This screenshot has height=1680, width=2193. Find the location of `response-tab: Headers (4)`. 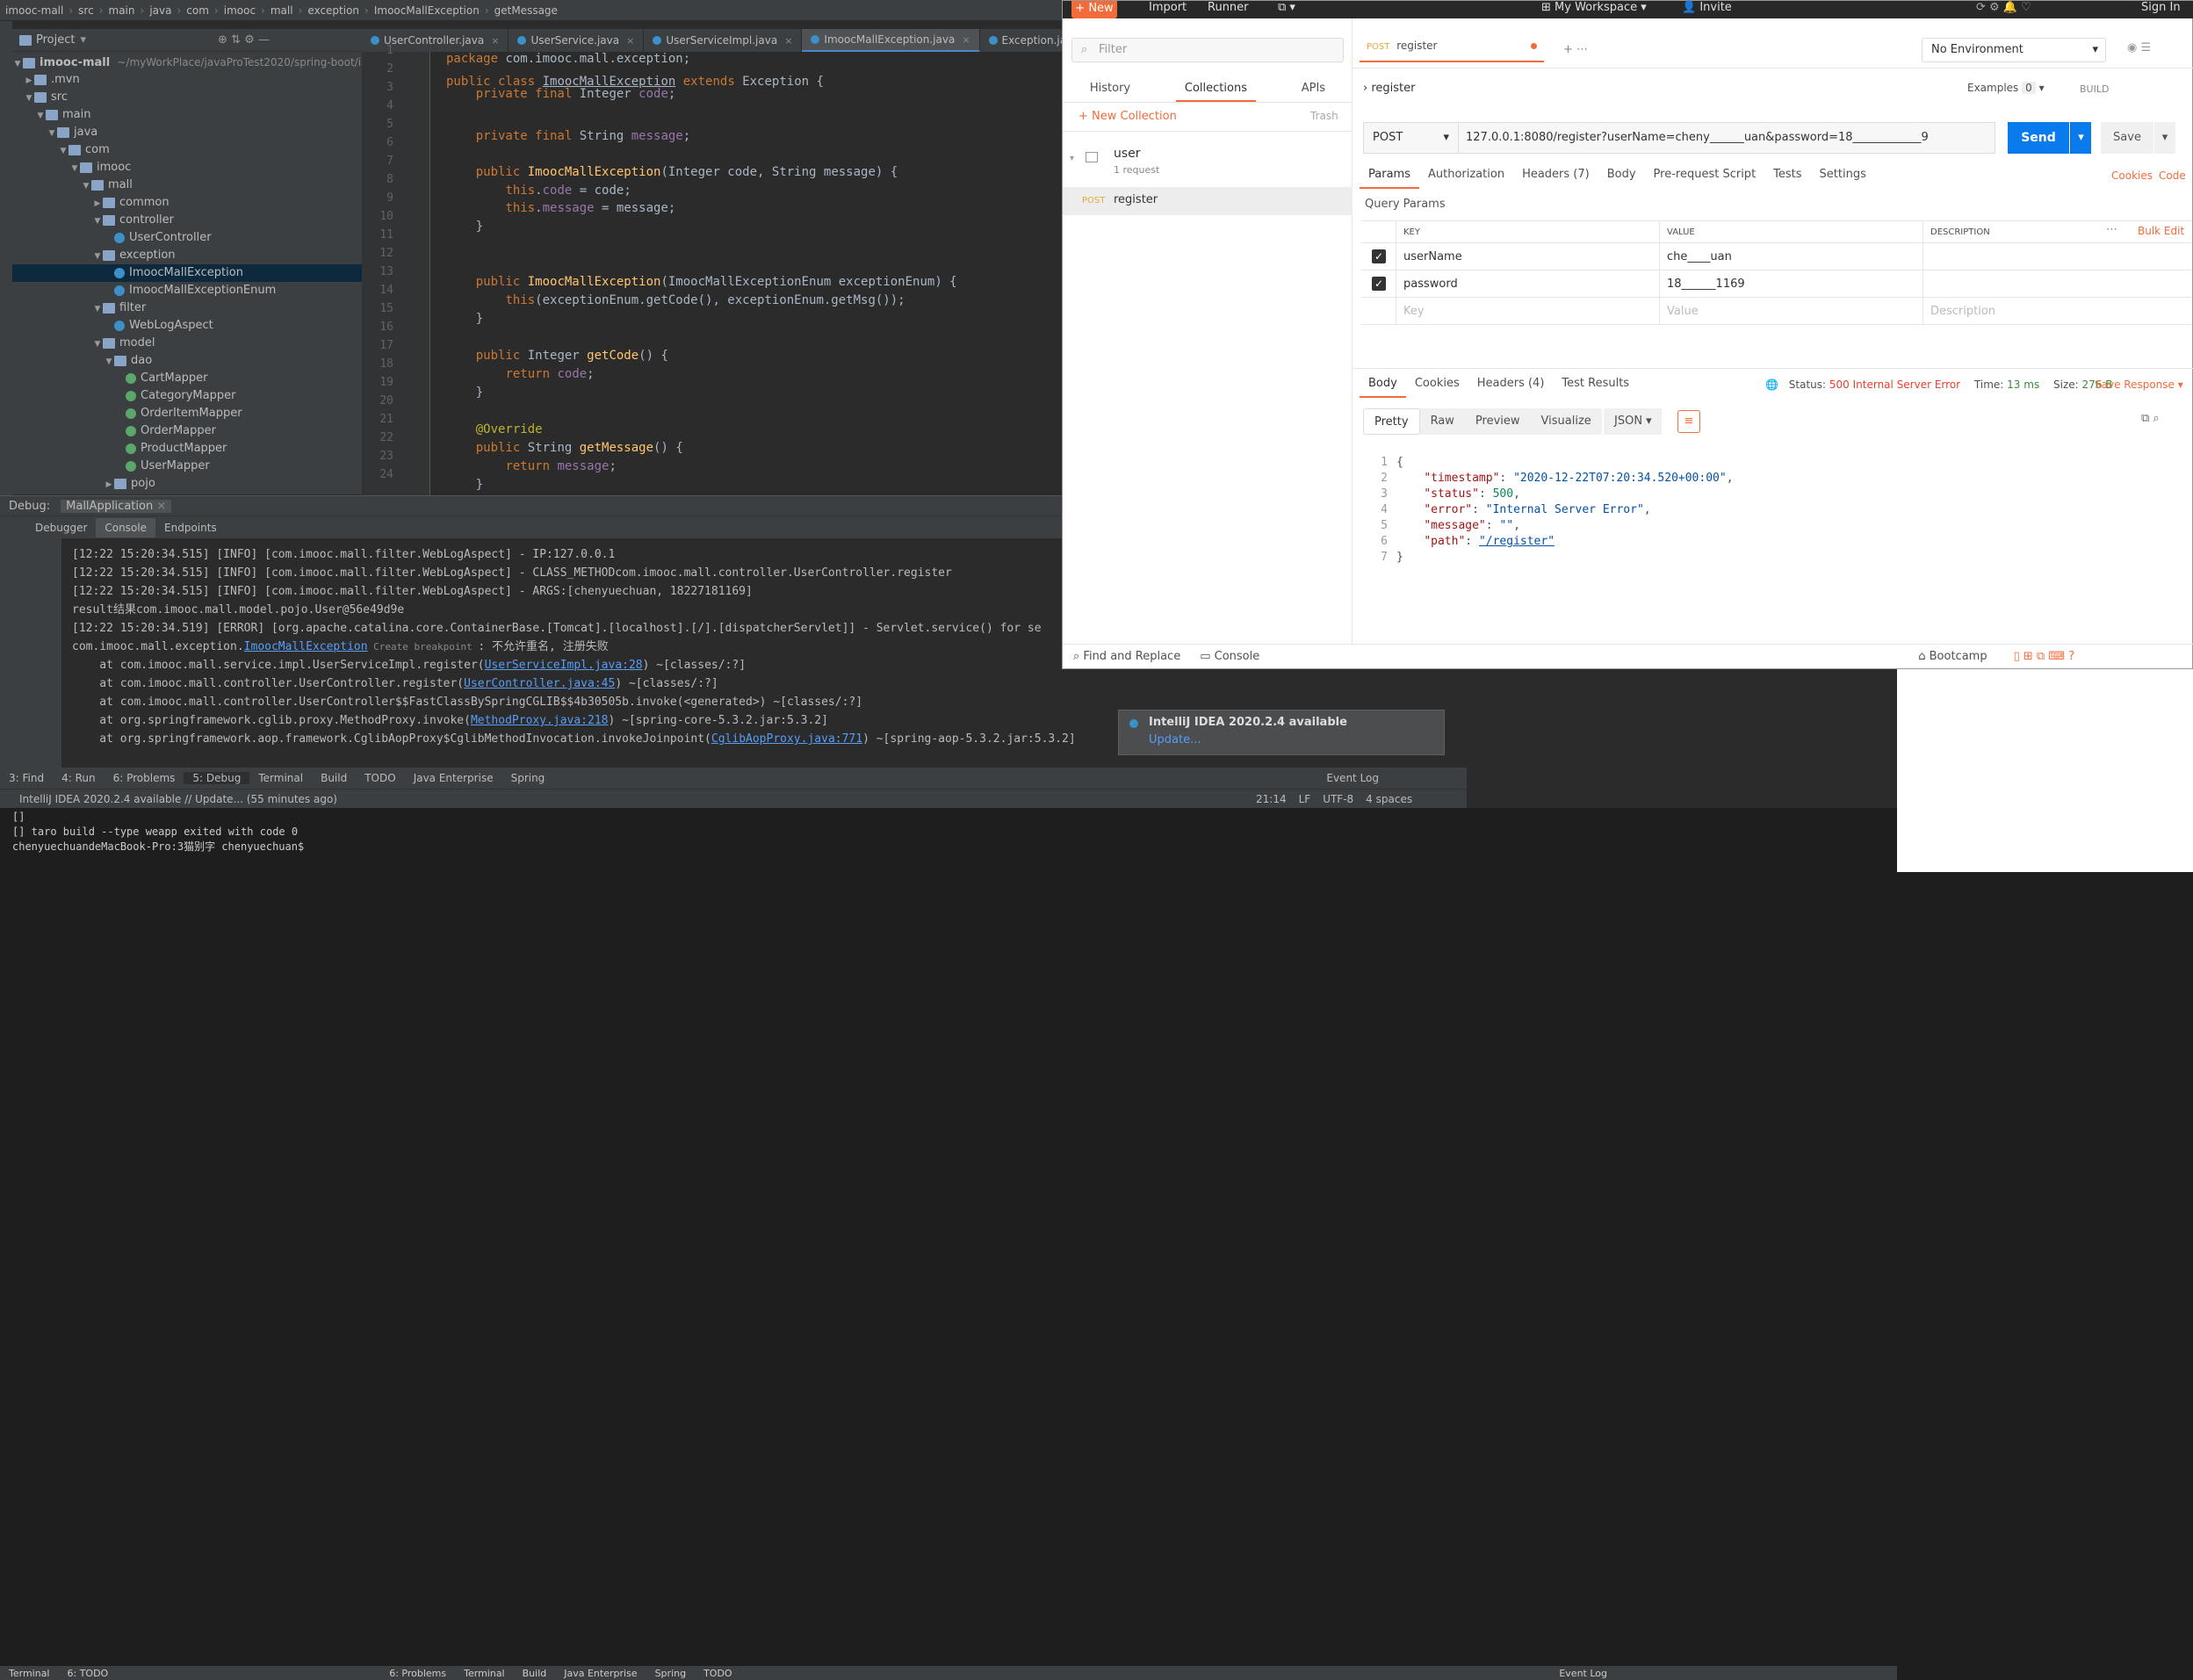

response-tab: Headers (4) is located at coordinates (1511, 387).